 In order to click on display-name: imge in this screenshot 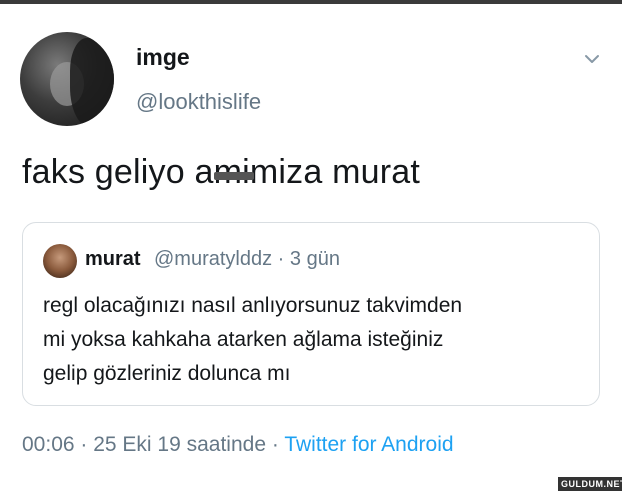, I will do `click(163, 57)`.